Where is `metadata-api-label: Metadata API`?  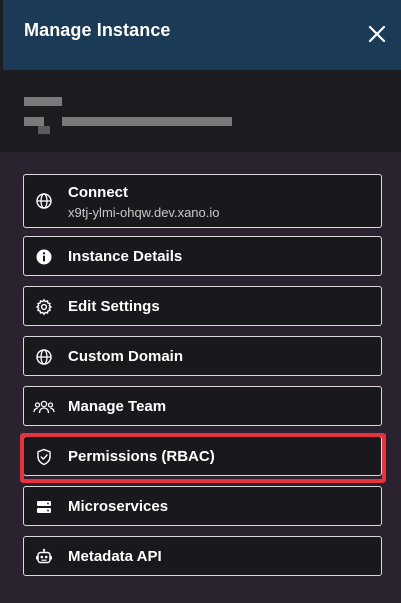
metadata-api-label: Metadata API is located at coordinates (115, 556).